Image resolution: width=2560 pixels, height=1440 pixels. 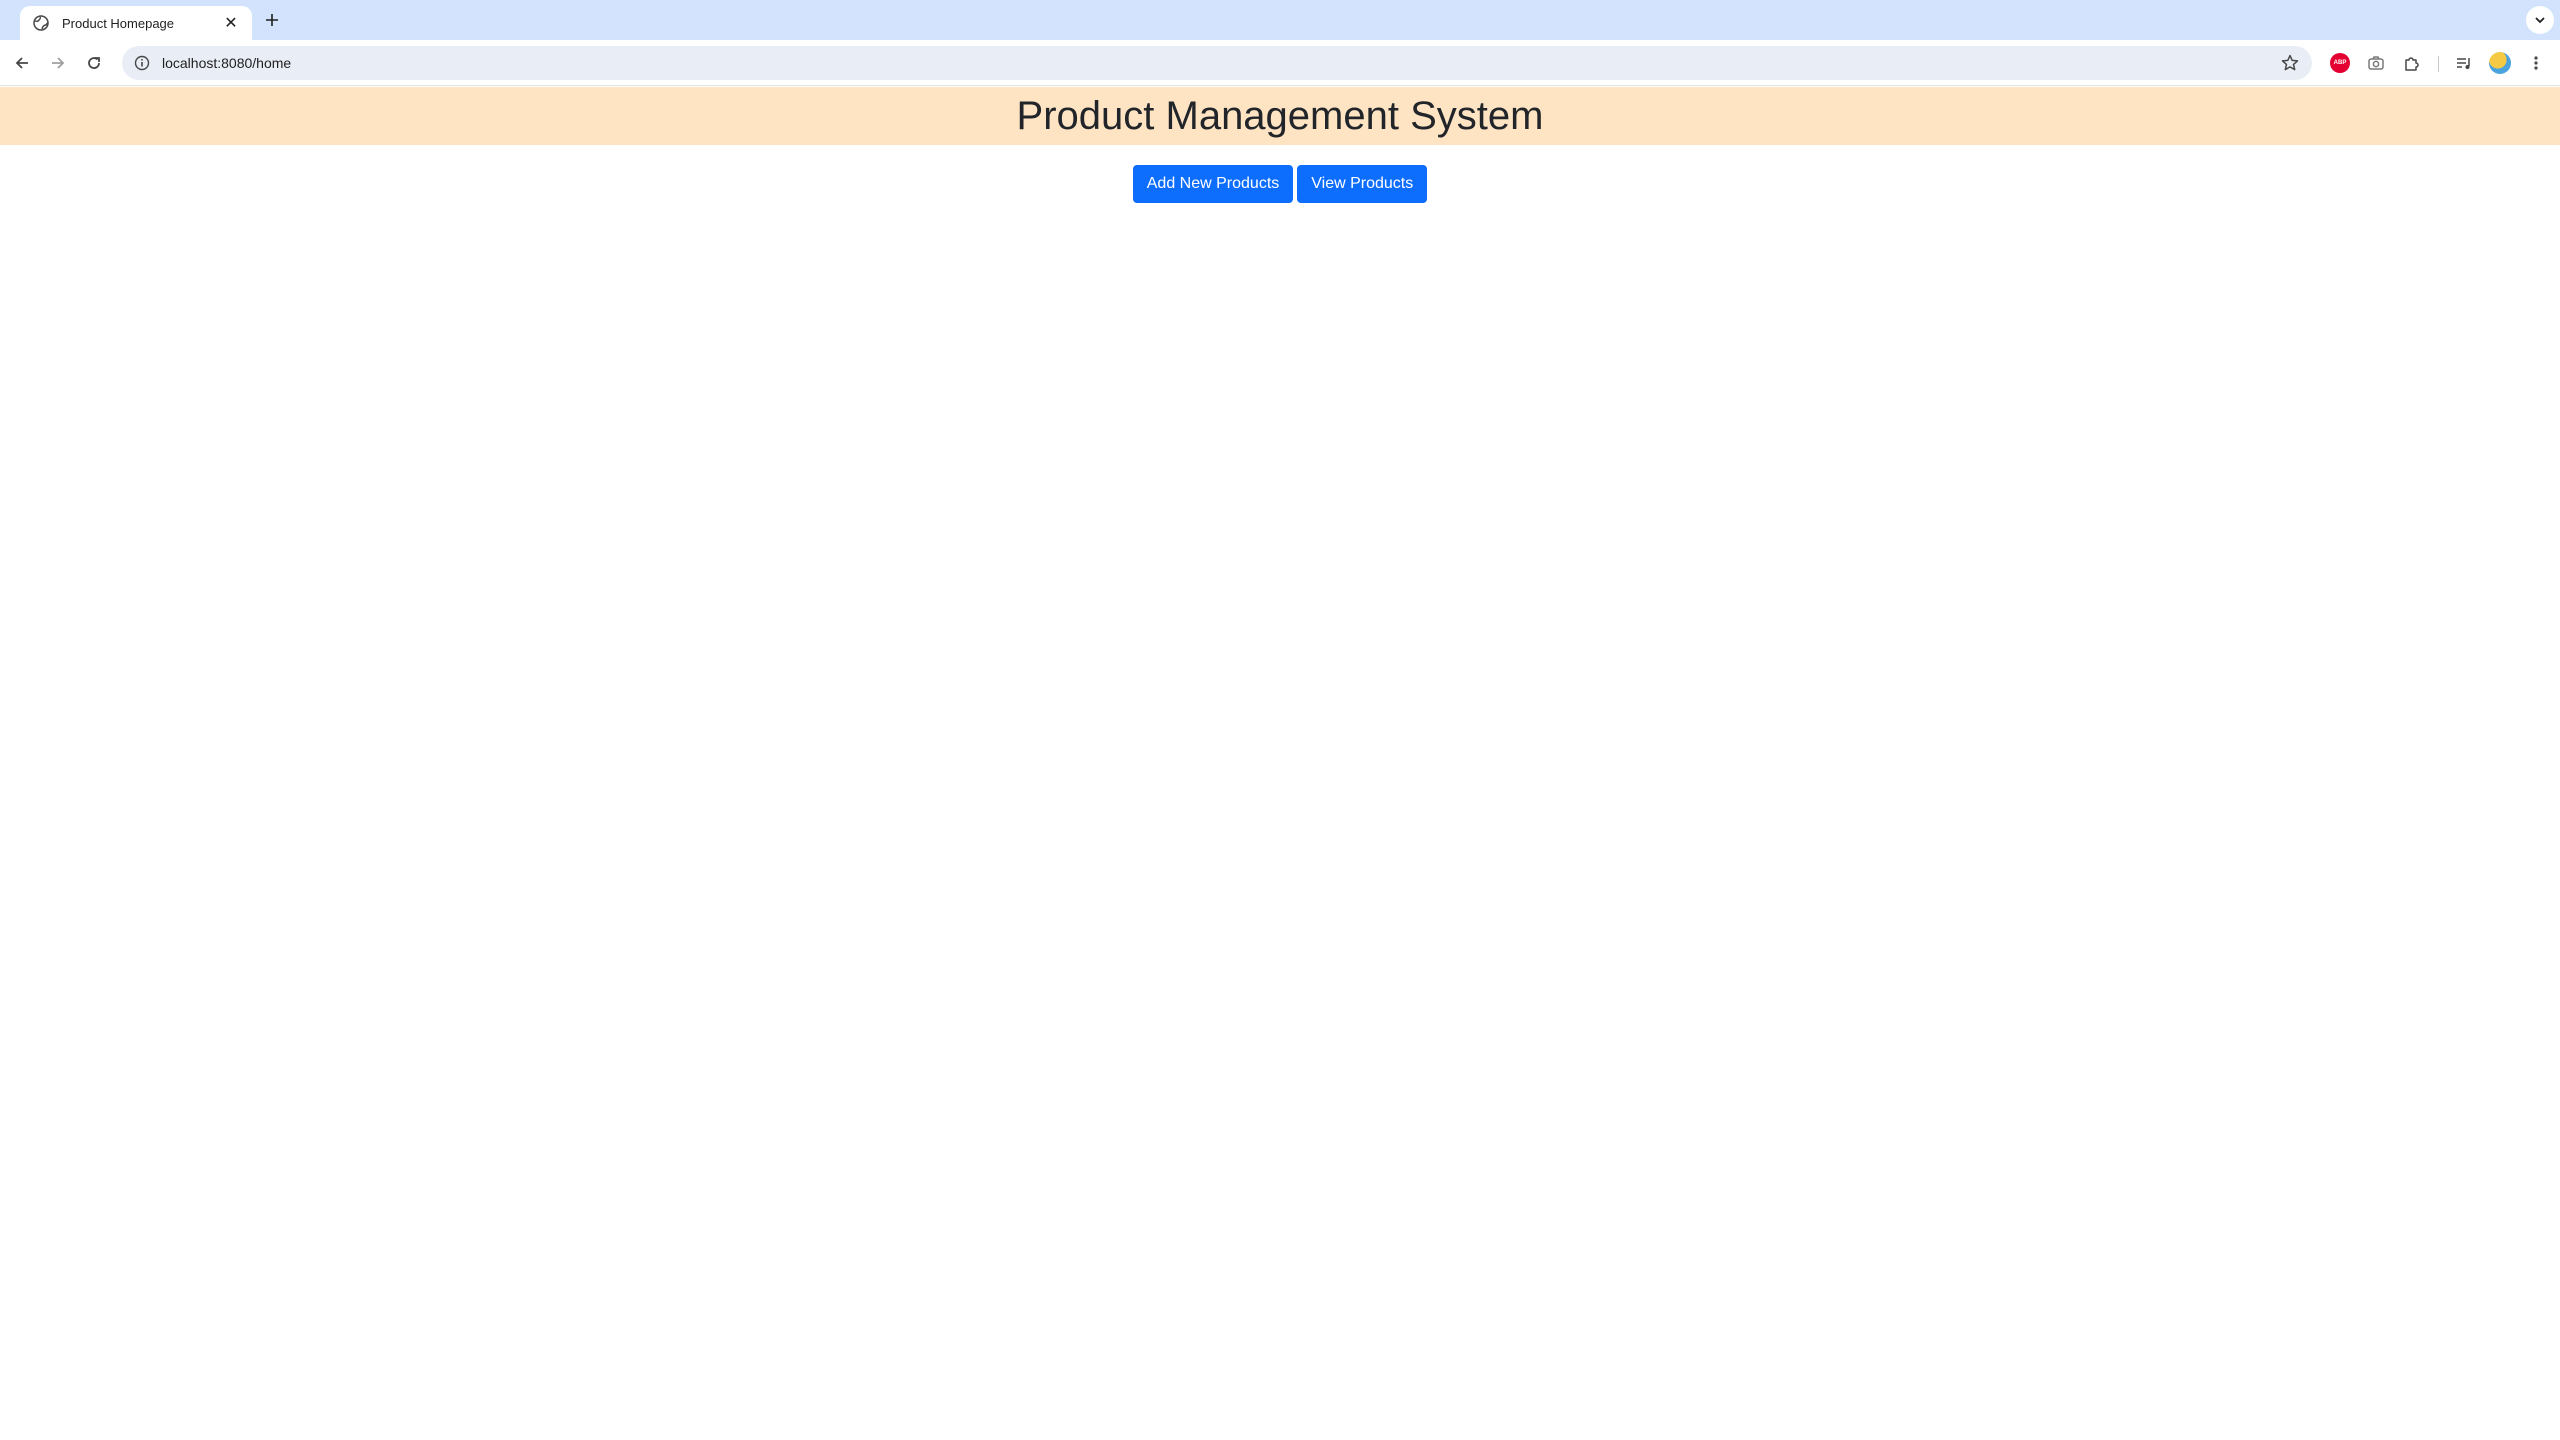 I want to click on url-text: localhost:8080/home, so click(x=1221, y=63).